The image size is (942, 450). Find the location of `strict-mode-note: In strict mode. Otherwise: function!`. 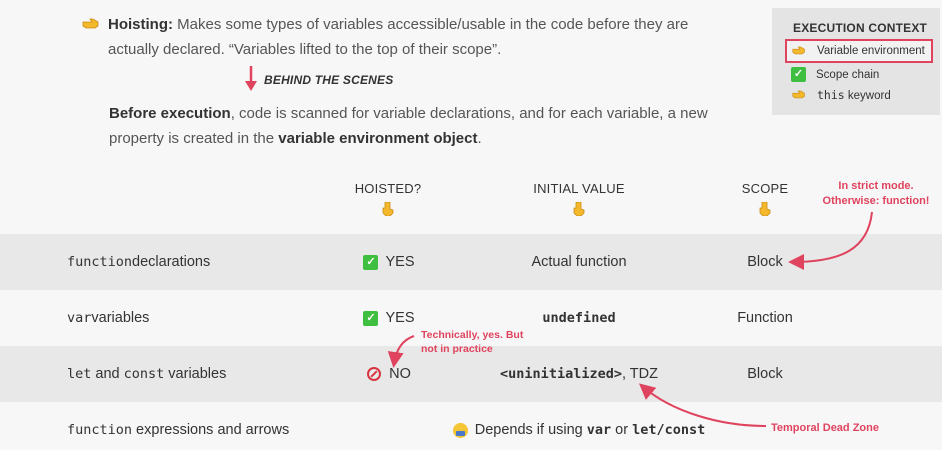

strict-mode-note: In strict mode. Otherwise: function! is located at coordinates (876, 193).